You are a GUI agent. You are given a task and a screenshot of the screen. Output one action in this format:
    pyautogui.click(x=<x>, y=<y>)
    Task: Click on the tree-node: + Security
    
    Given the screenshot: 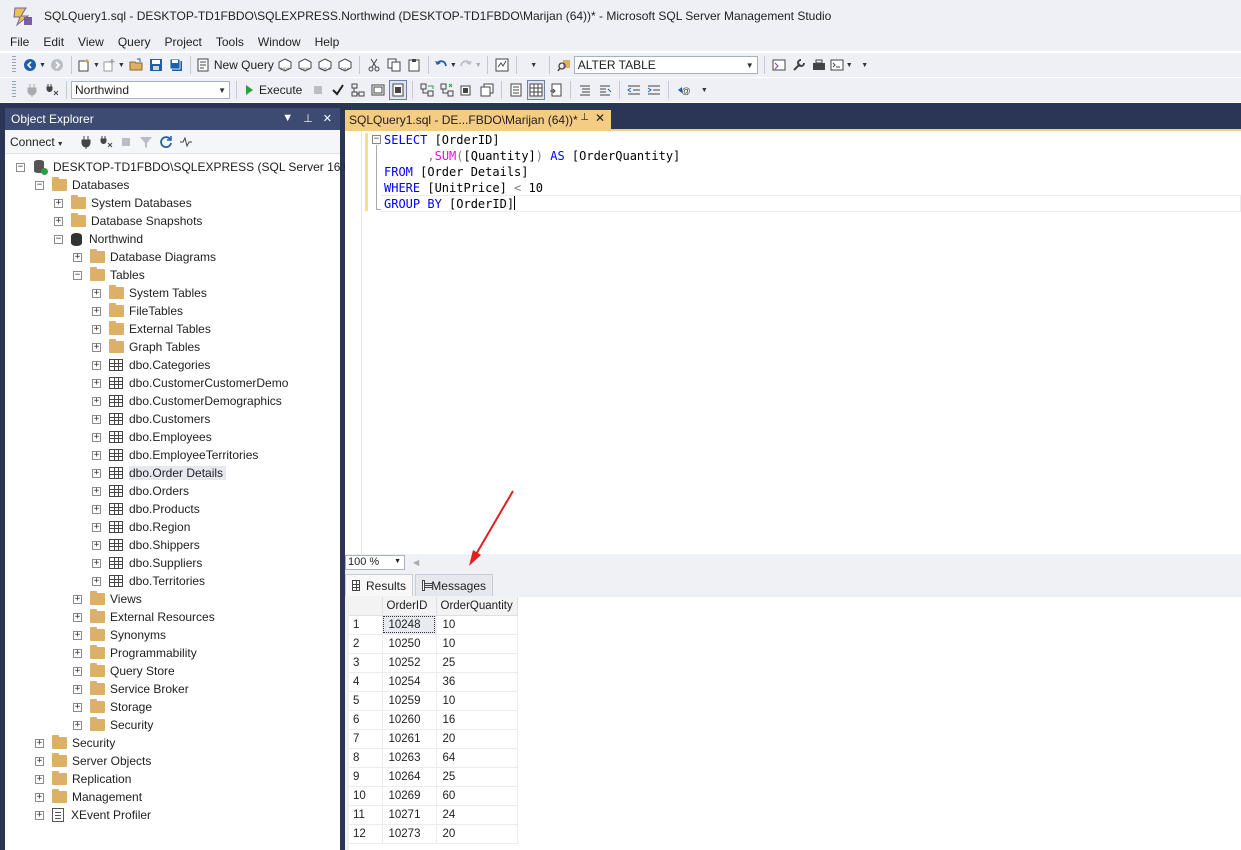 What is the action you would take?
    pyautogui.click(x=75, y=743)
    